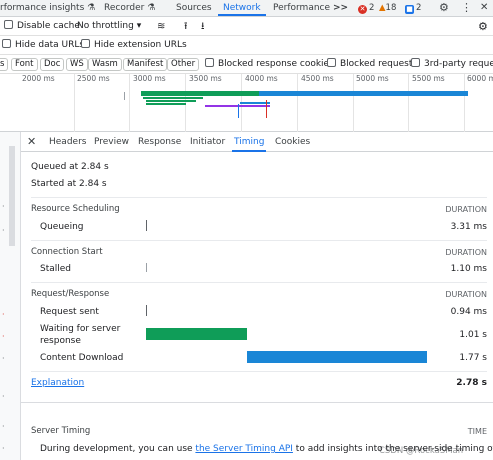 The height and width of the screenshot is (460, 493). What do you see at coordinates (409, 9) in the screenshot?
I see `info-icon: ■` at bounding box center [409, 9].